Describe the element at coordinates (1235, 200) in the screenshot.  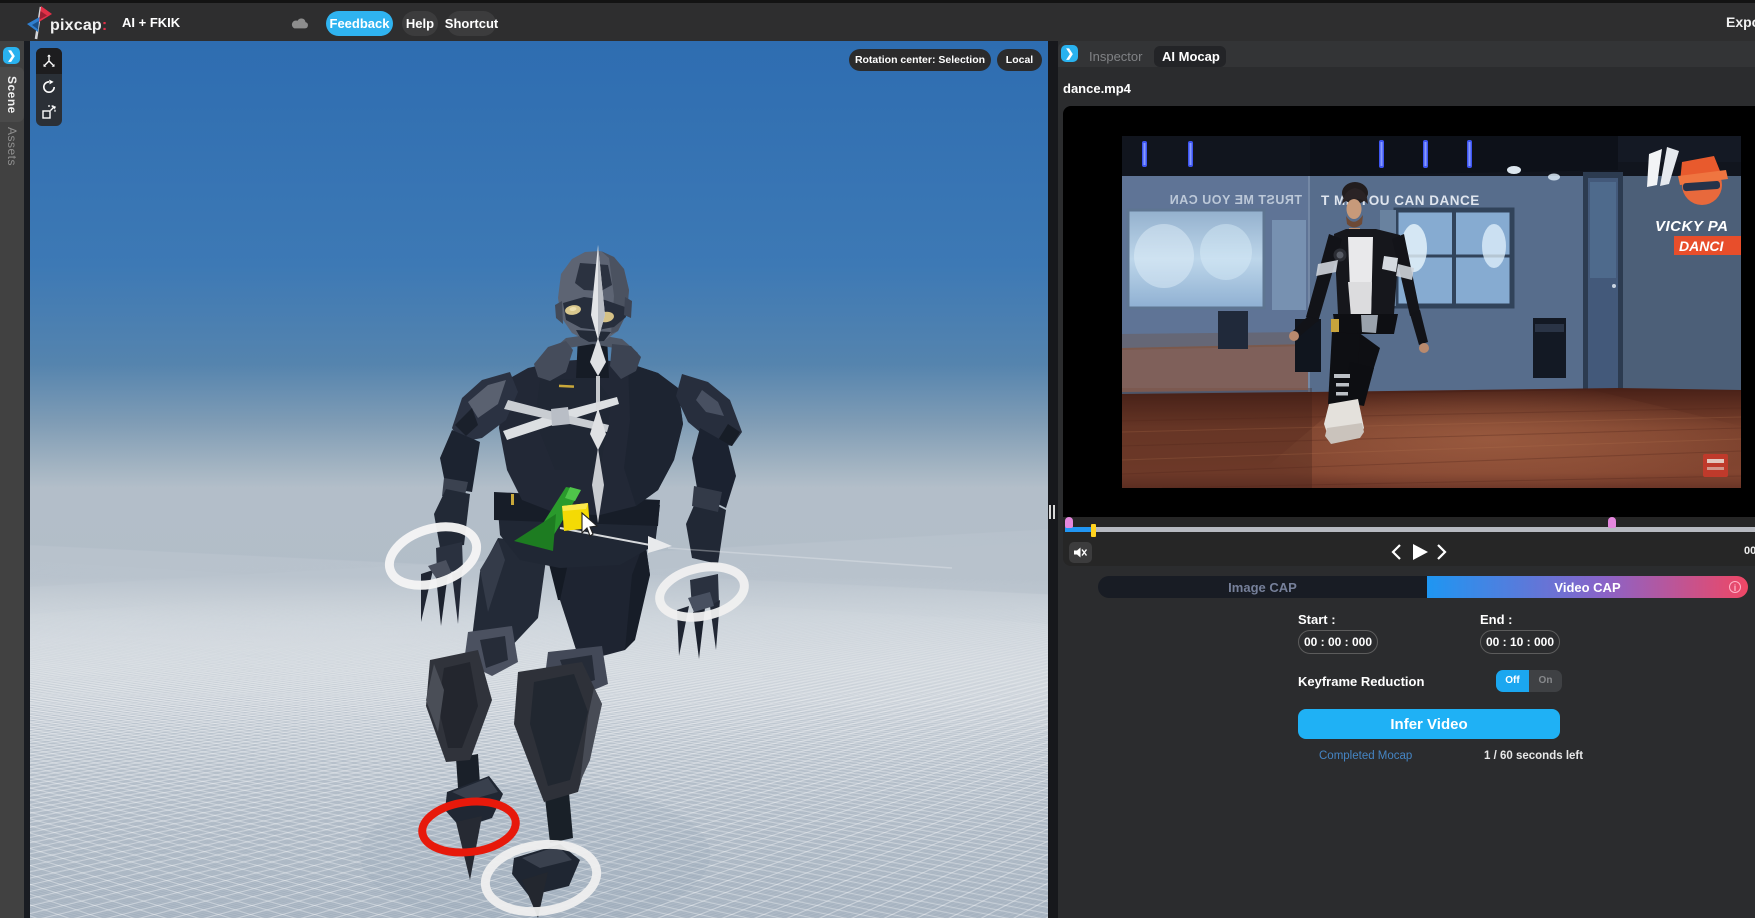
I see `svg-text: TRUST ME YOU CAN` at that location.